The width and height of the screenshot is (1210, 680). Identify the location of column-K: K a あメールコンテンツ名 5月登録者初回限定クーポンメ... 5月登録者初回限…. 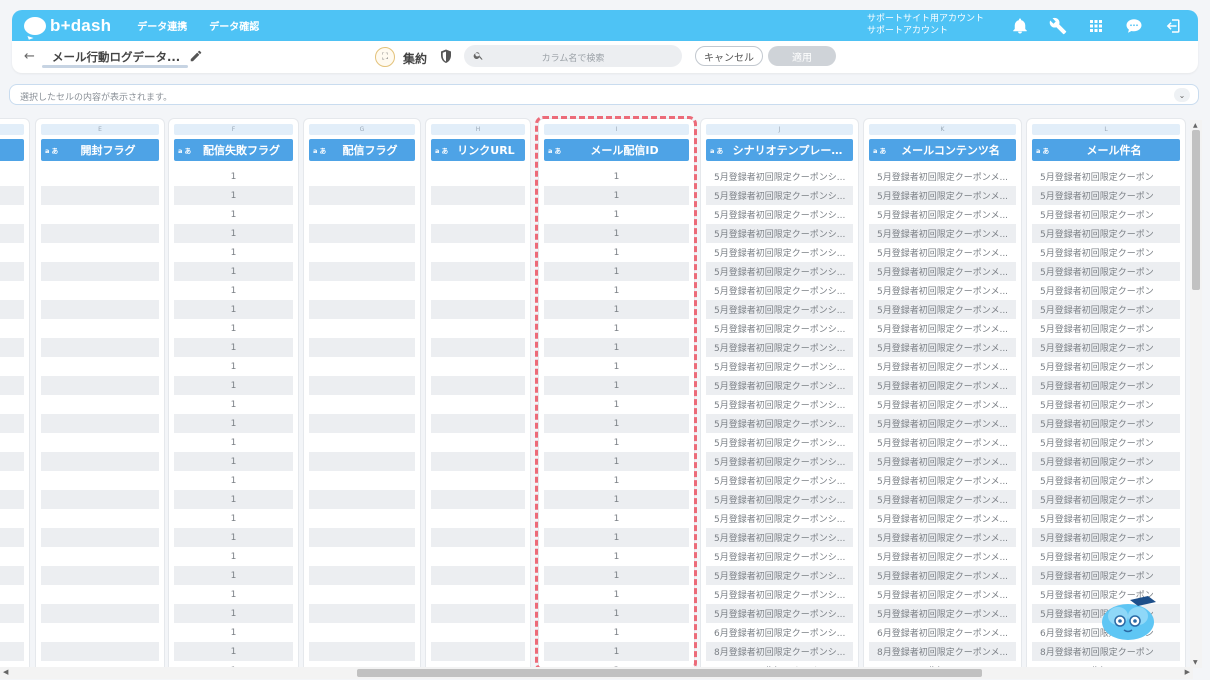
(942, 392).